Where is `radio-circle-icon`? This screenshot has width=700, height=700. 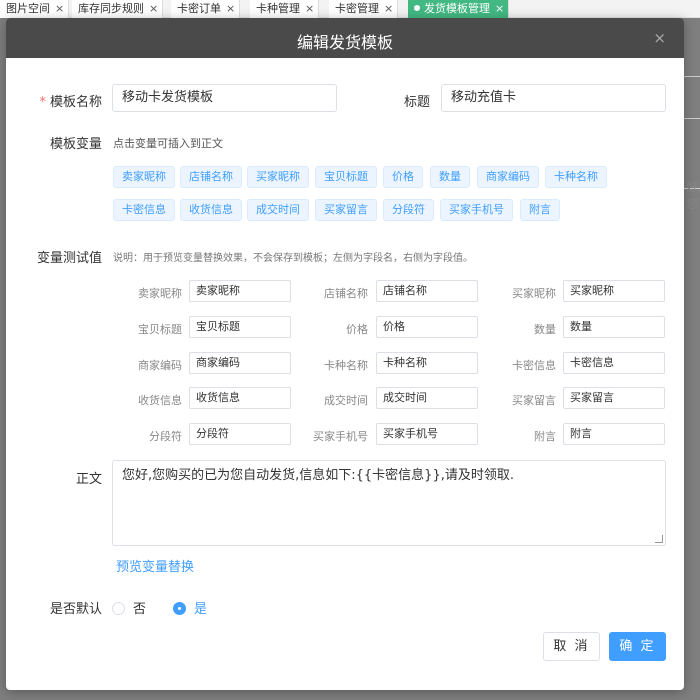 radio-circle-icon is located at coordinates (118, 608).